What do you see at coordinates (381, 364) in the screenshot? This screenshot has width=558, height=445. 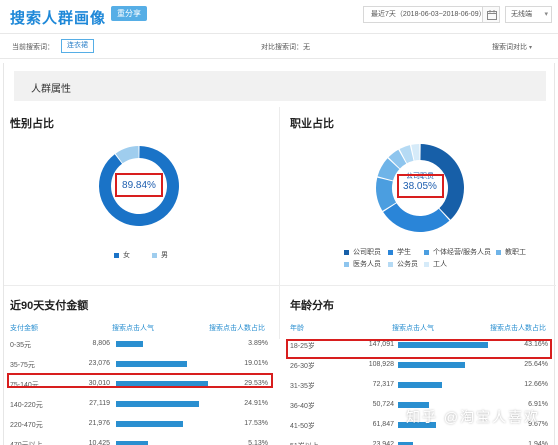 I see `row-value: 108,928` at bounding box center [381, 364].